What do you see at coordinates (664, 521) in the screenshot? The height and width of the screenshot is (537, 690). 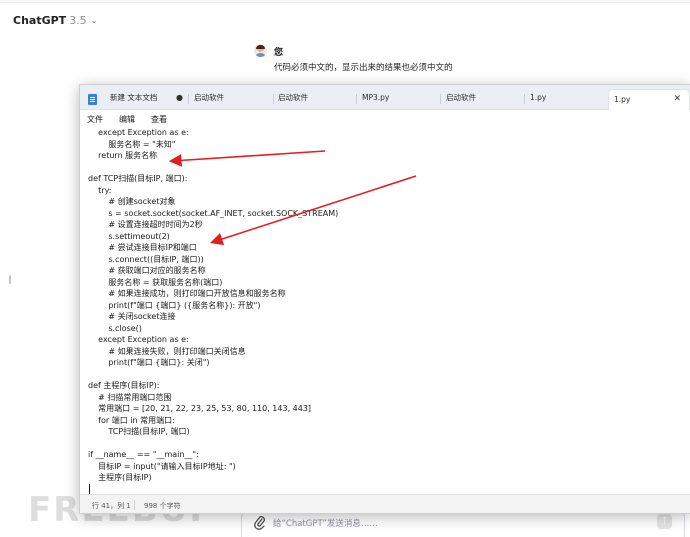 I see `send-button: ↑` at bounding box center [664, 521].